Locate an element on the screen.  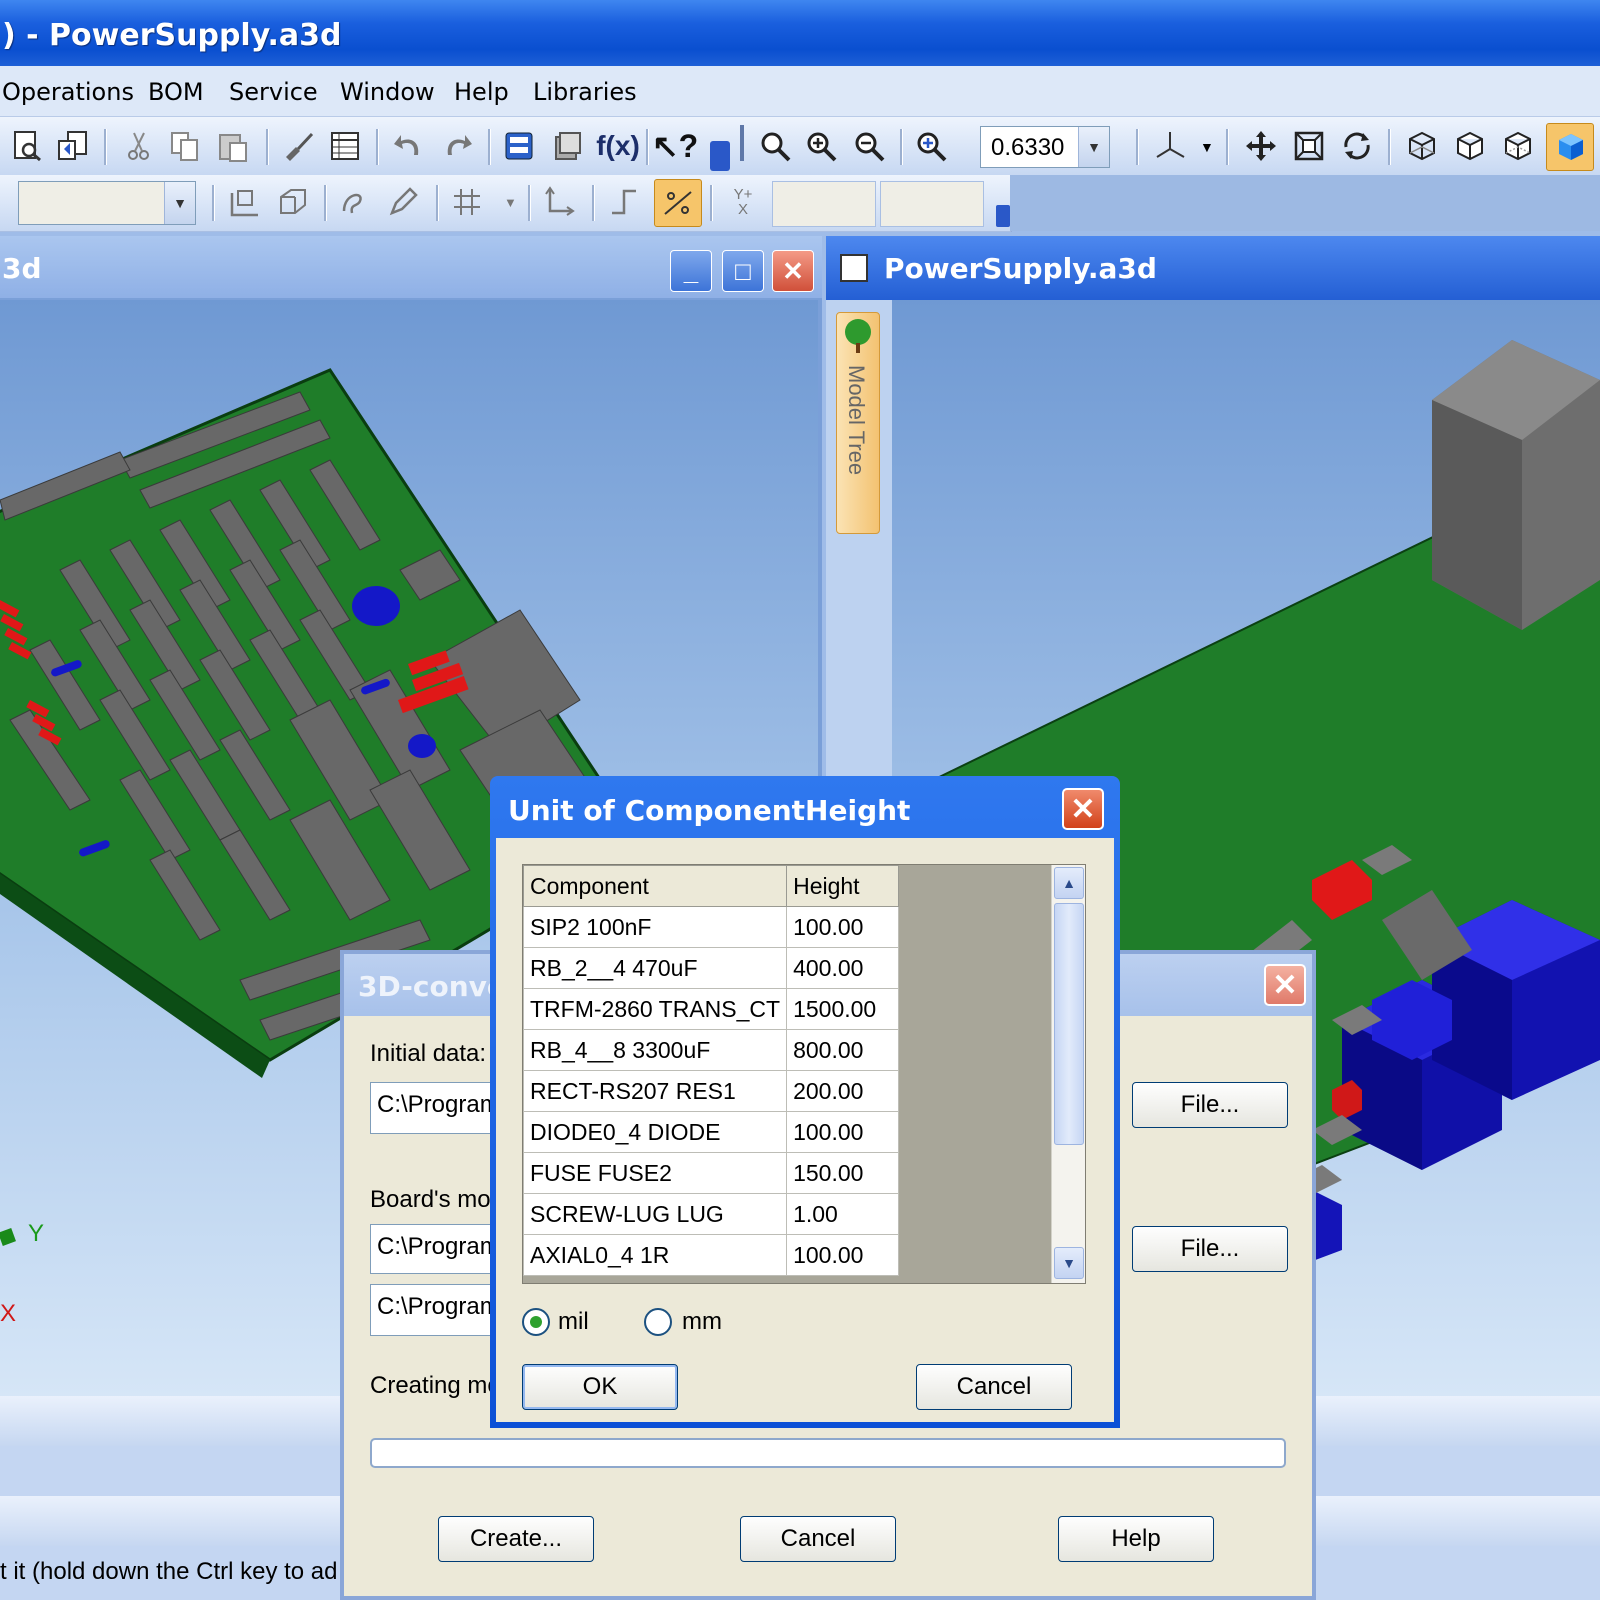
layers-icon is located at coordinates (519, 146).